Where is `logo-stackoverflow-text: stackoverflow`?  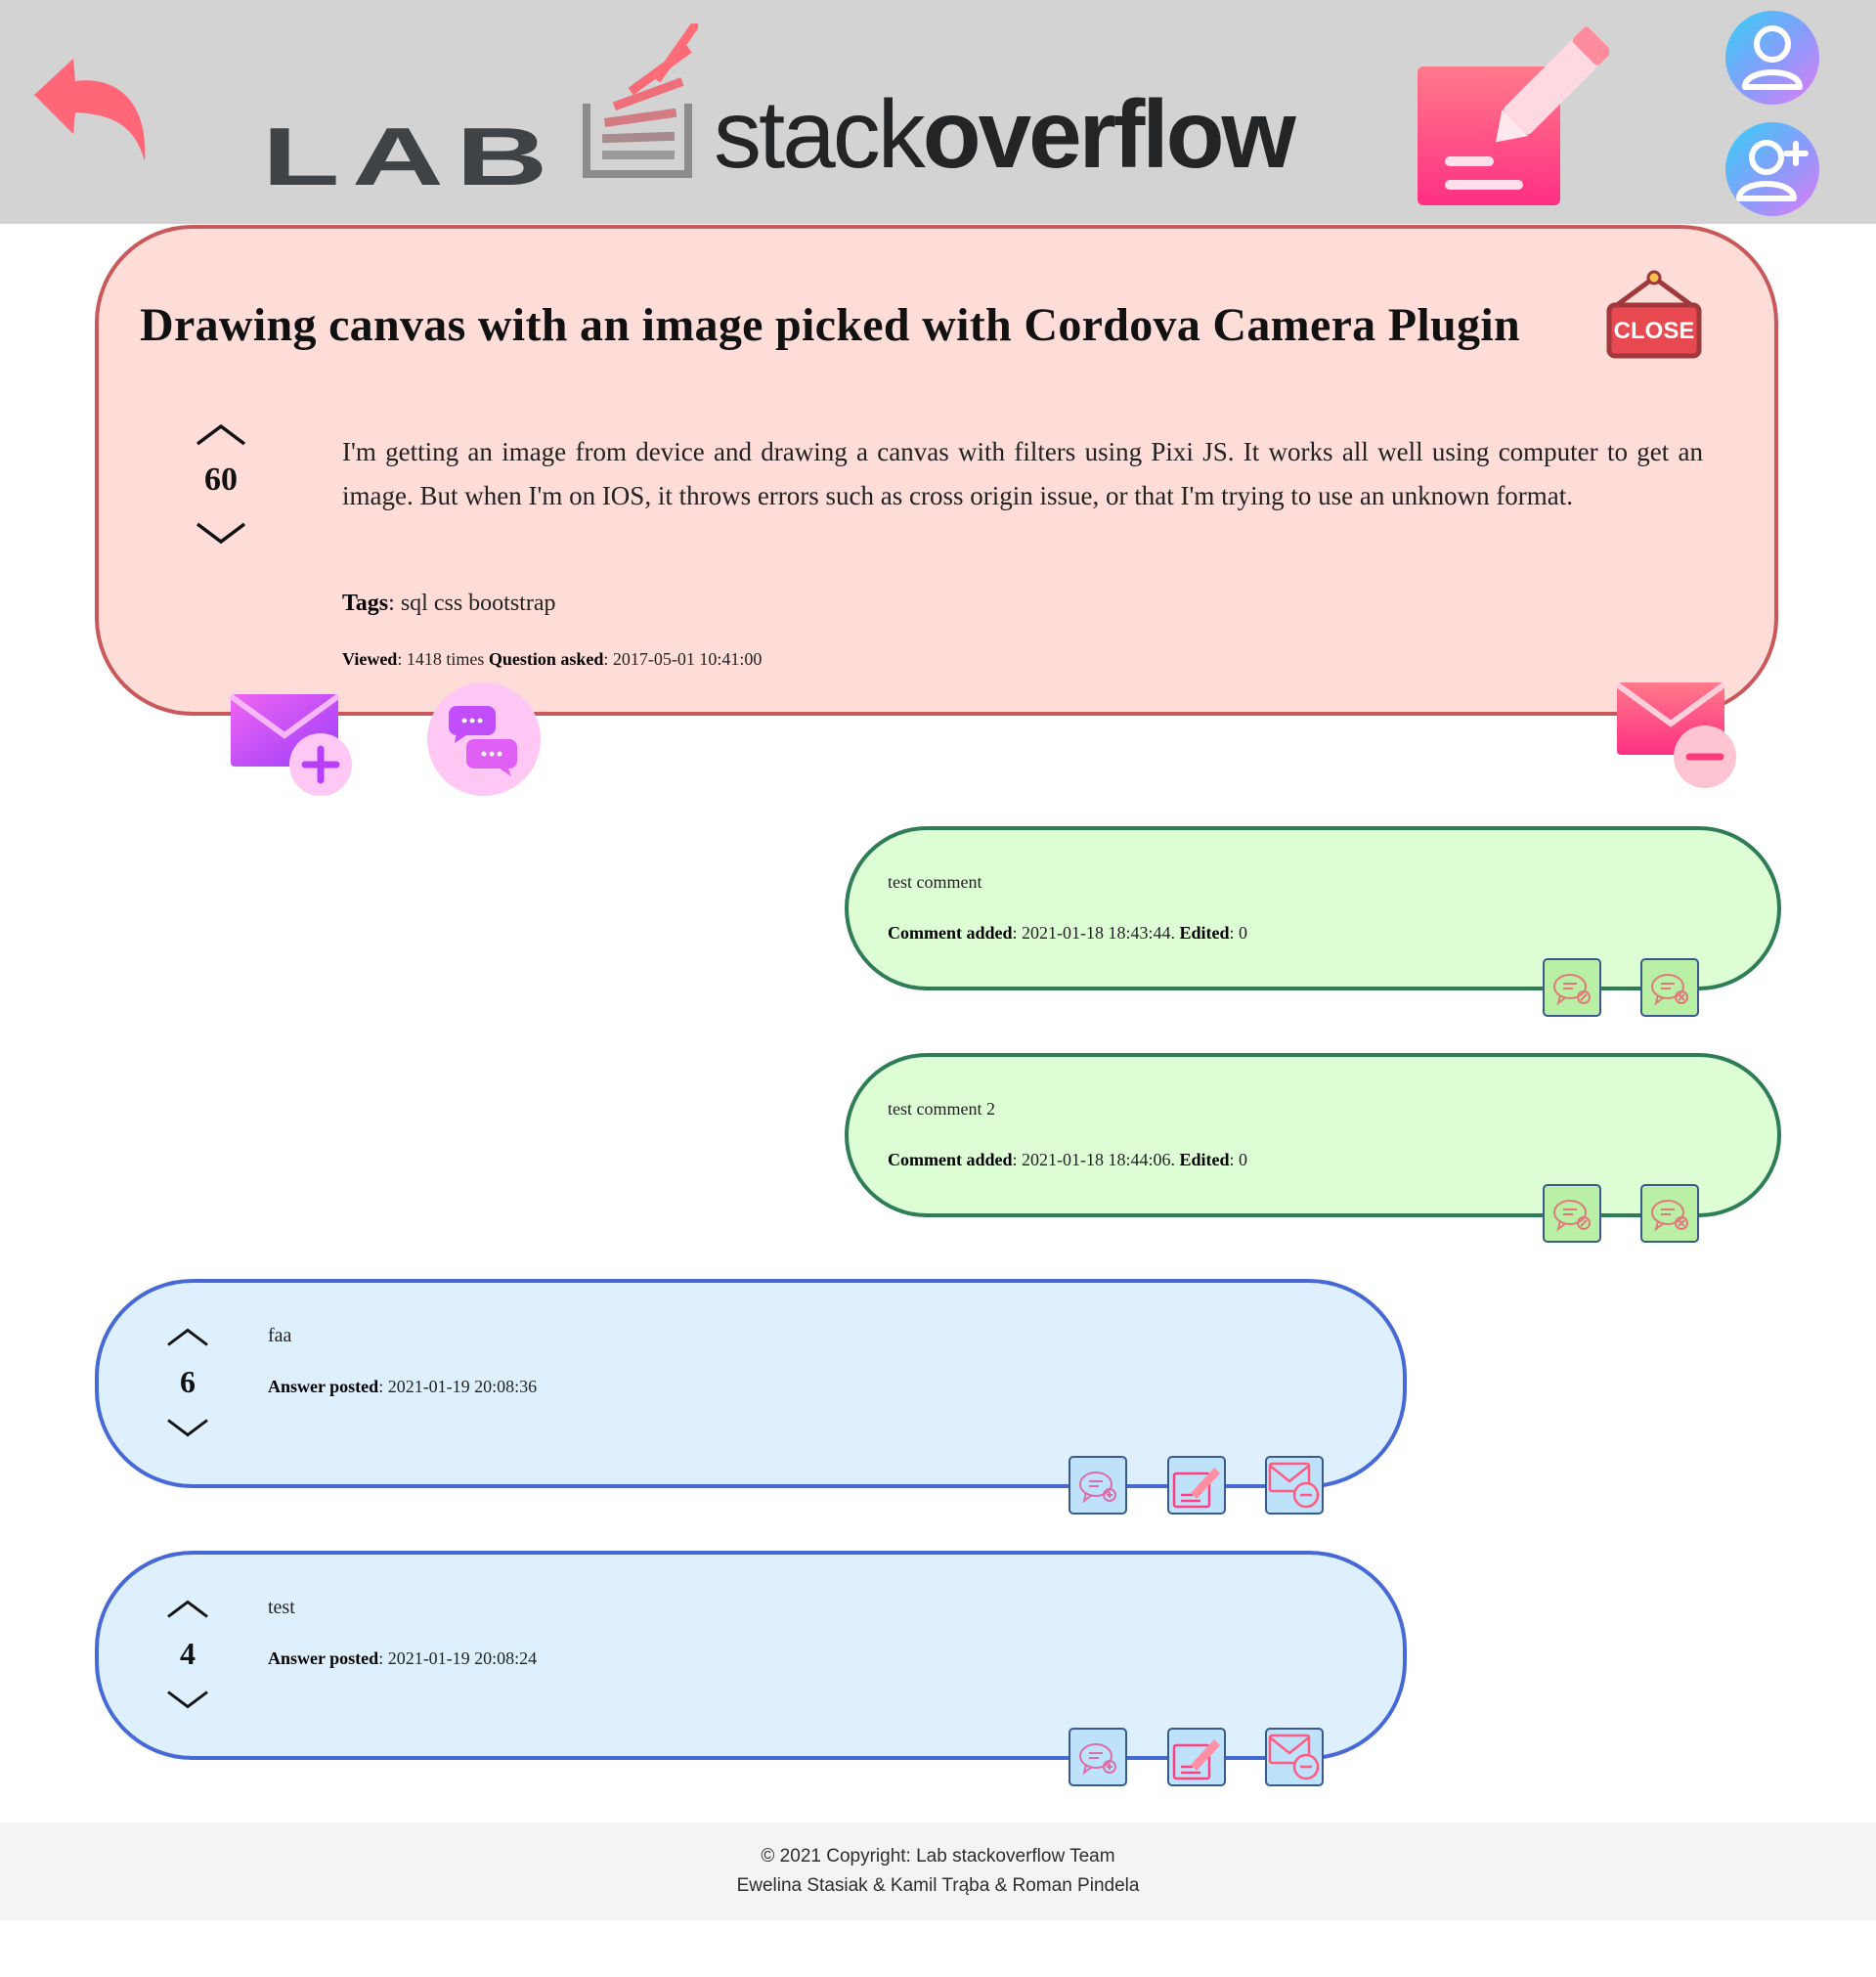
logo-stackoverflow-text: stackoverflow is located at coordinates (1005, 134).